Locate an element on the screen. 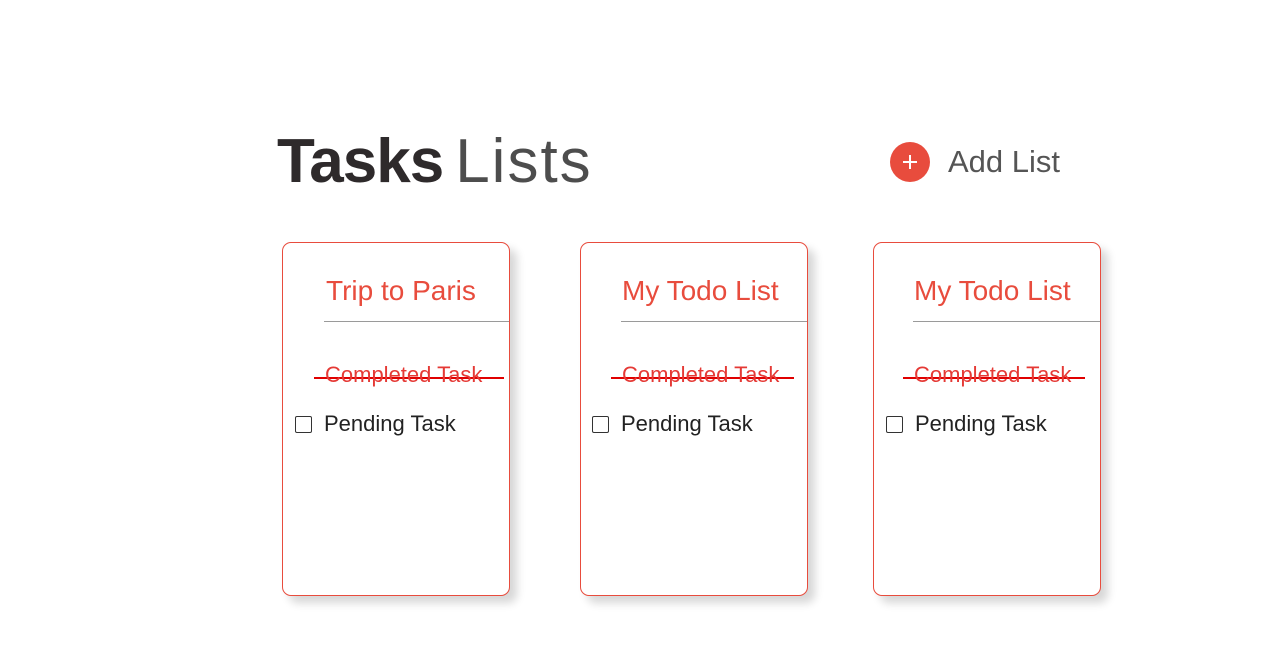 This screenshot has height=667, width=1286. list-title: Trip to Paris is located at coordinates (401, 291).